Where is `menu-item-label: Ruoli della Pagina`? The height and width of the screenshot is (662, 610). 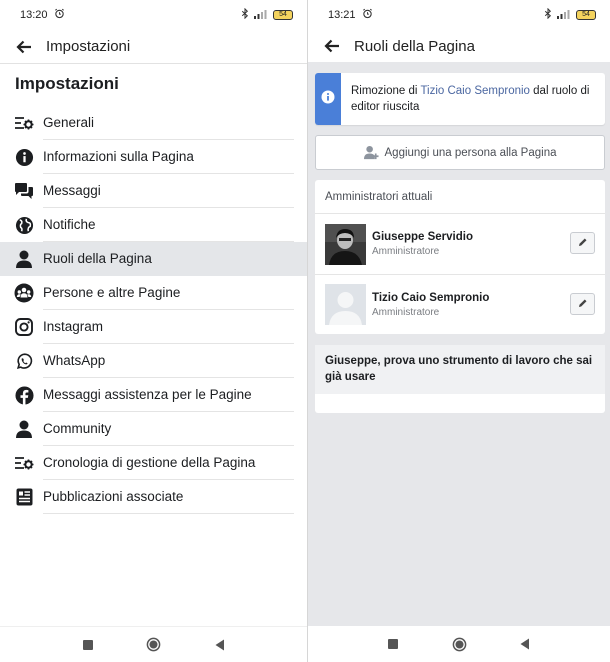
menu-item-label: Ruoli della Pagina is located at coordinates (97, 258).